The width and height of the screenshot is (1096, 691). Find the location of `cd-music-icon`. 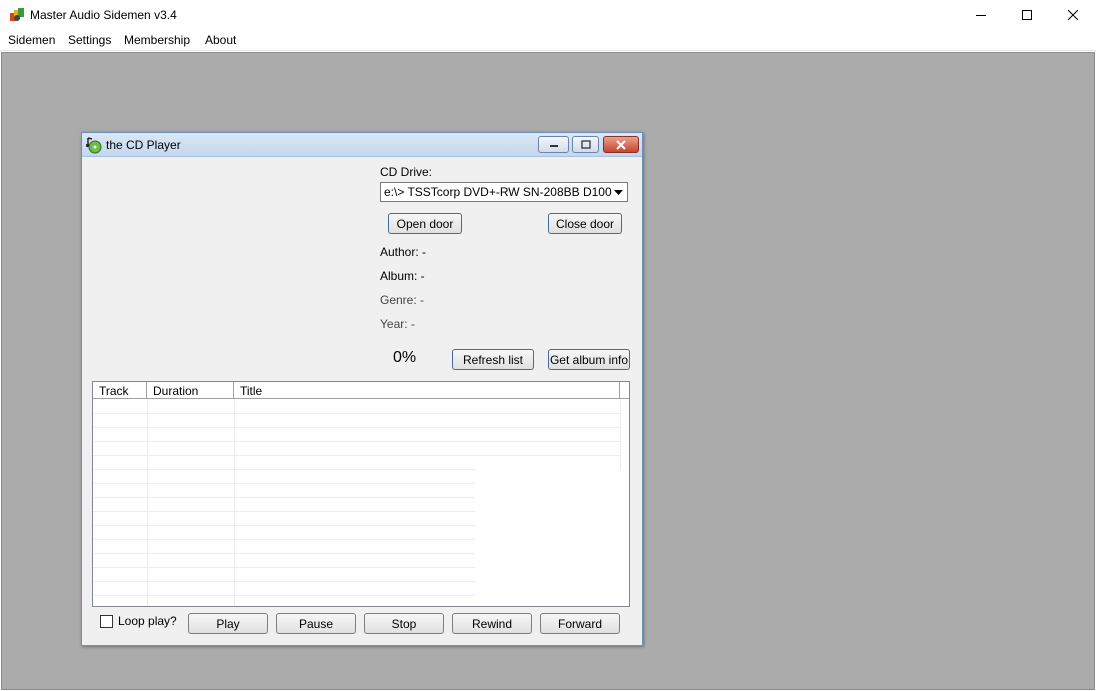

cd-music-icon is located at coordinates (94, 145).